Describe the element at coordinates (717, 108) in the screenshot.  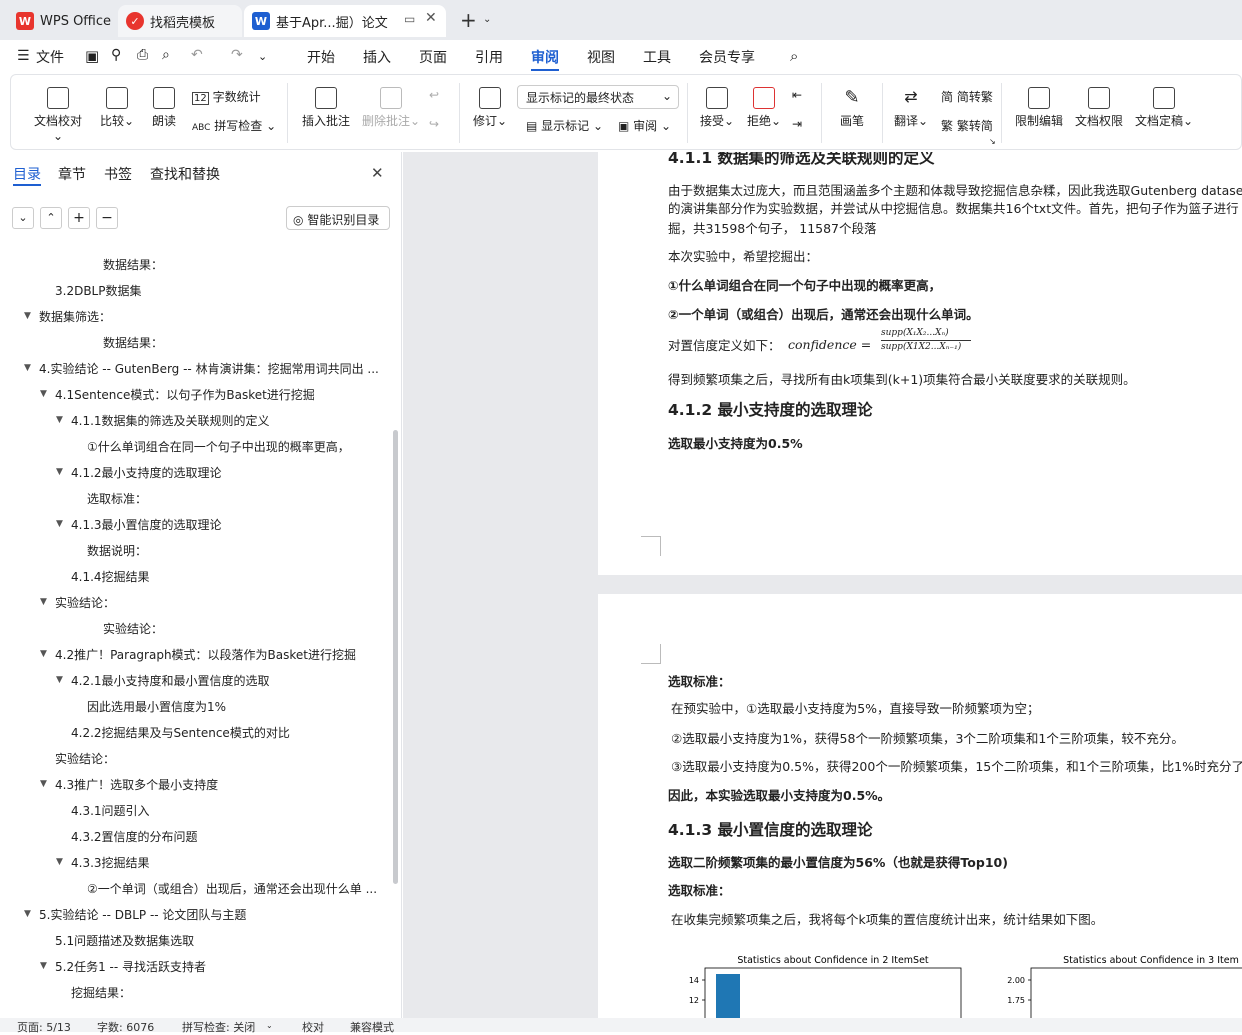
I see `accept-button: 接受⌄` at that location.